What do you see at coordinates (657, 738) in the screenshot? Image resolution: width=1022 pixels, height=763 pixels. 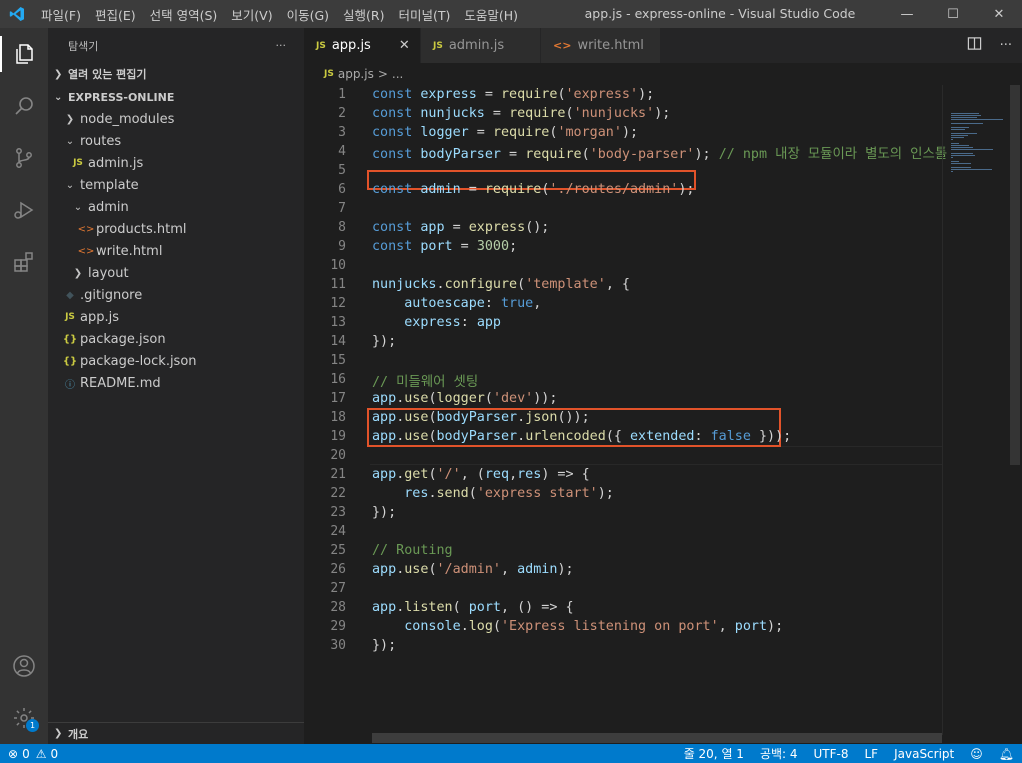 I see `horizontal-scrollbar` at bounding box center [657, 738].